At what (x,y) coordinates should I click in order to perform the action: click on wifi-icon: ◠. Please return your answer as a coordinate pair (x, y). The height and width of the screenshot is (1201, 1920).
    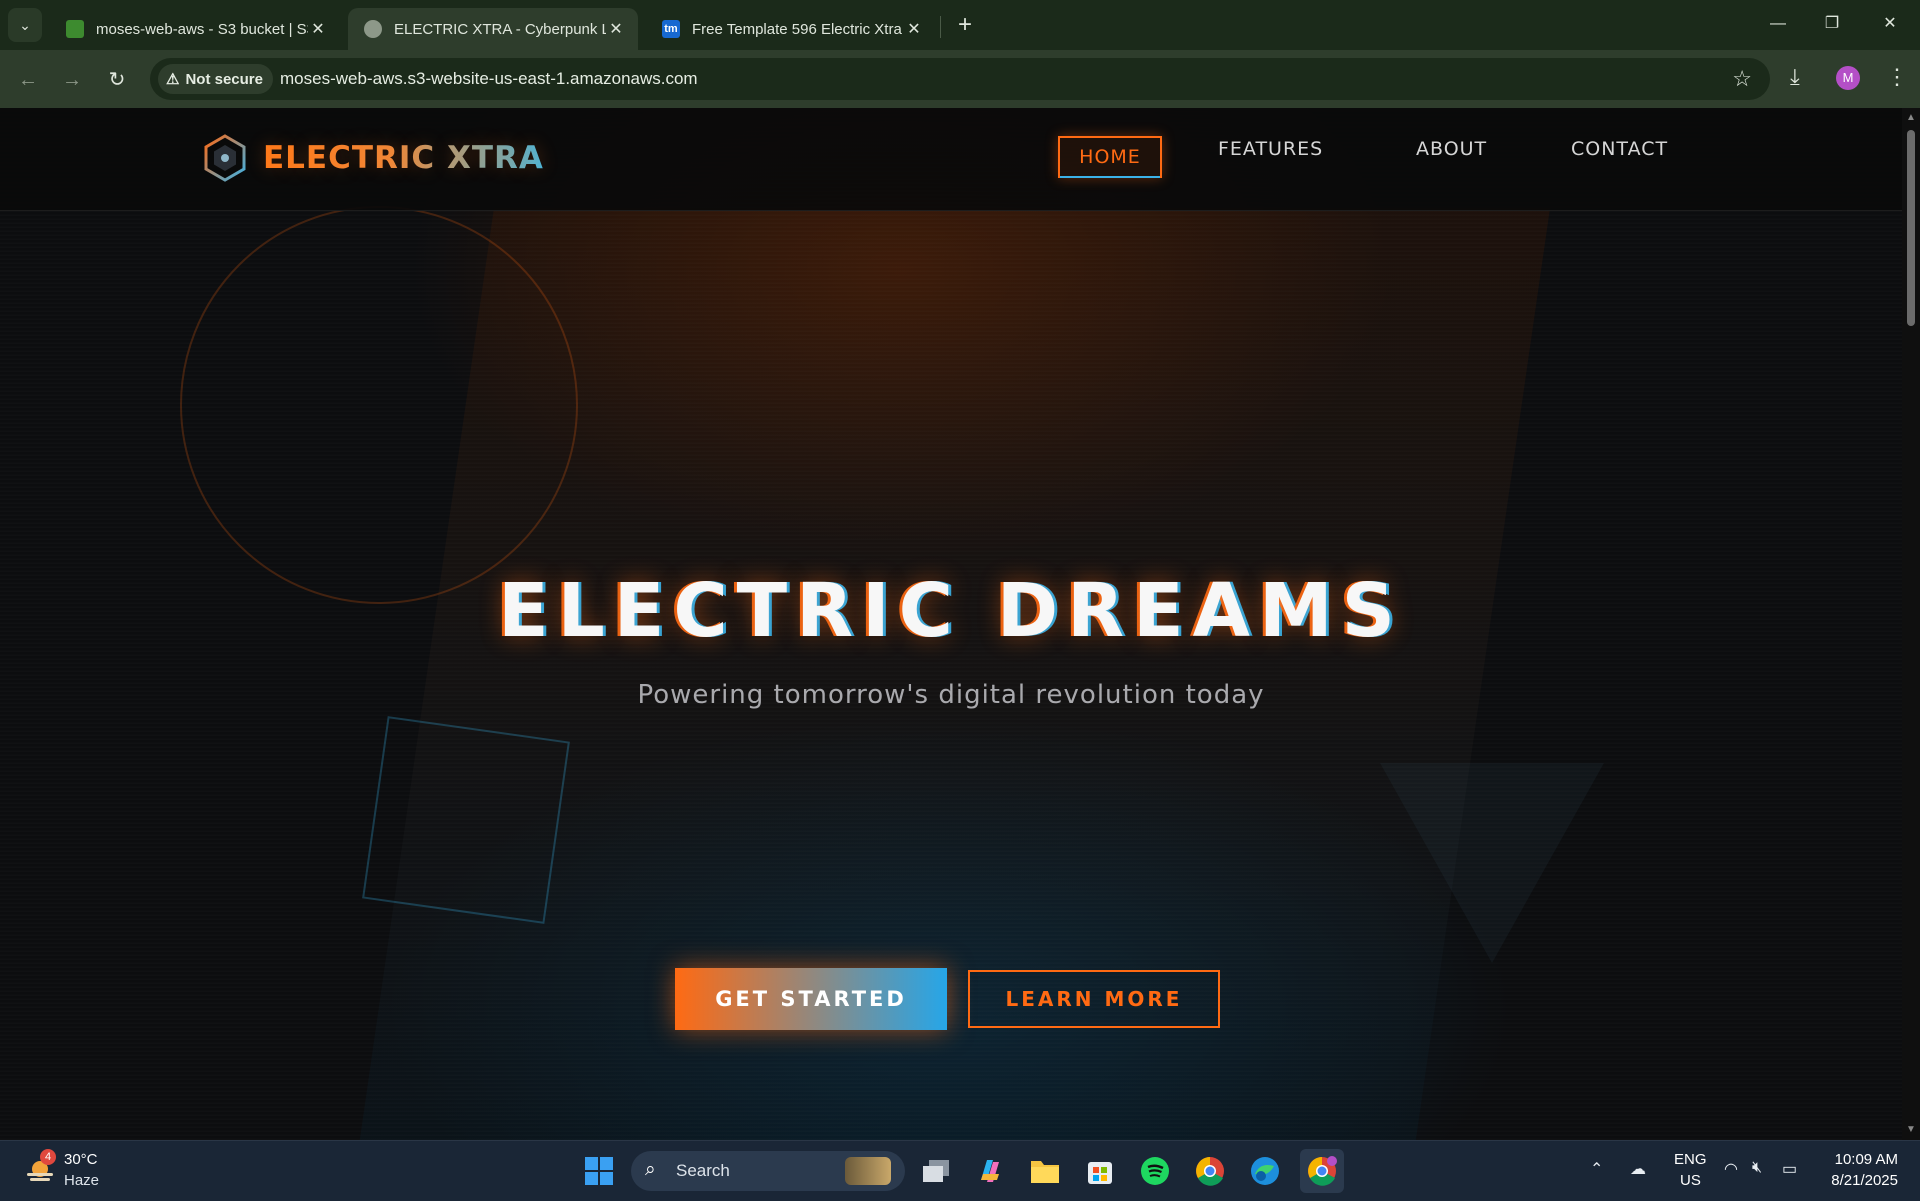
    Looking at the image, I should click on (1731, 1169).